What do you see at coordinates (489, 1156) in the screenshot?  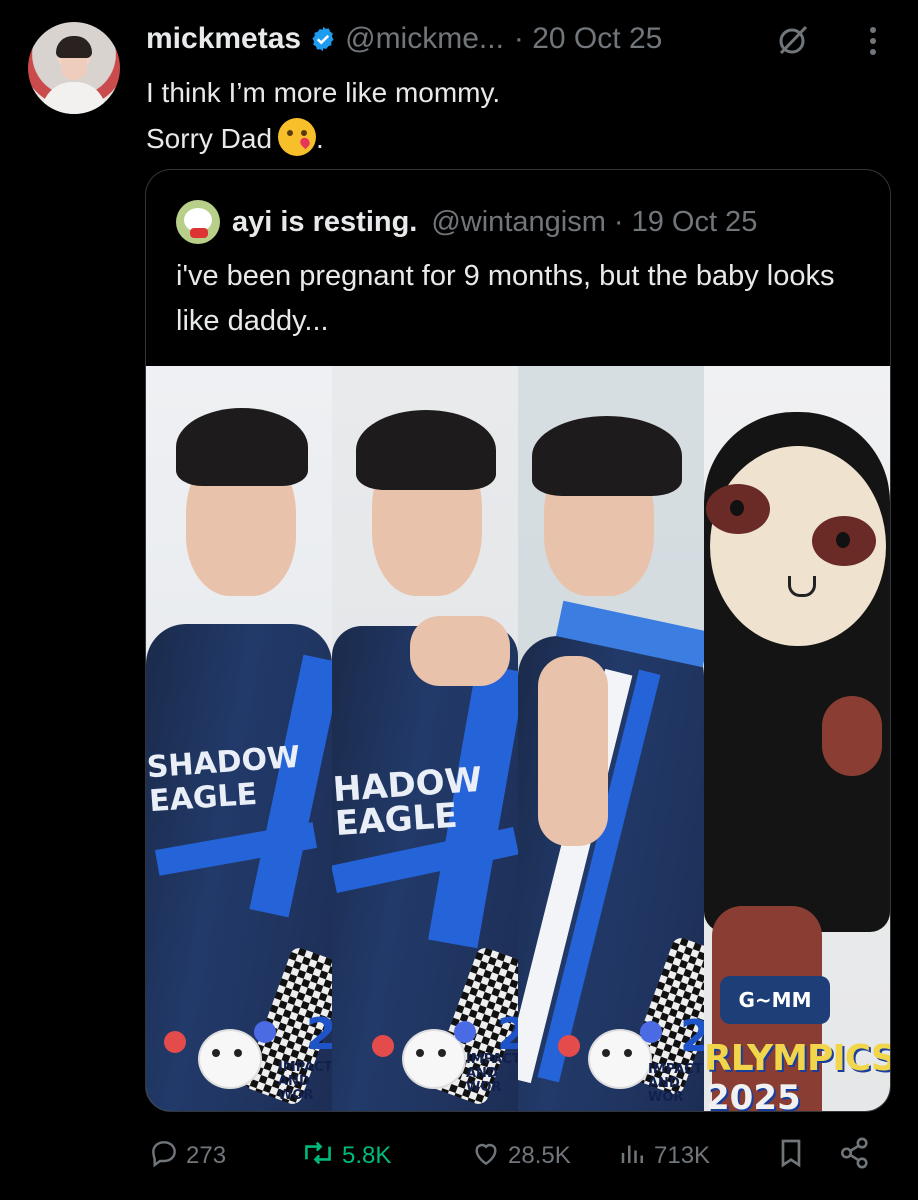 I see `like-icon` at bounding box center [489, 1156].